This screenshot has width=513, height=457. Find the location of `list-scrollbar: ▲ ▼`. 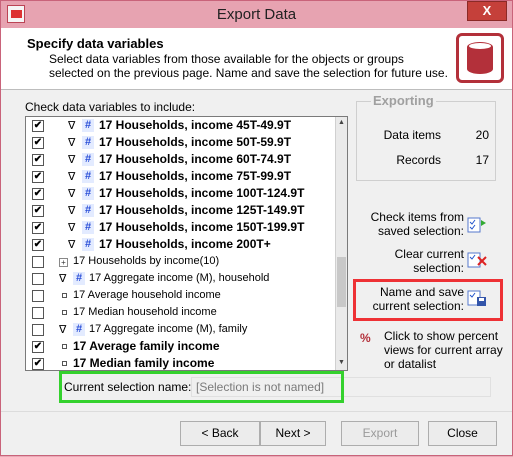

list-scrollbar: ▲ ▼ is located at coordinates (341, 243).